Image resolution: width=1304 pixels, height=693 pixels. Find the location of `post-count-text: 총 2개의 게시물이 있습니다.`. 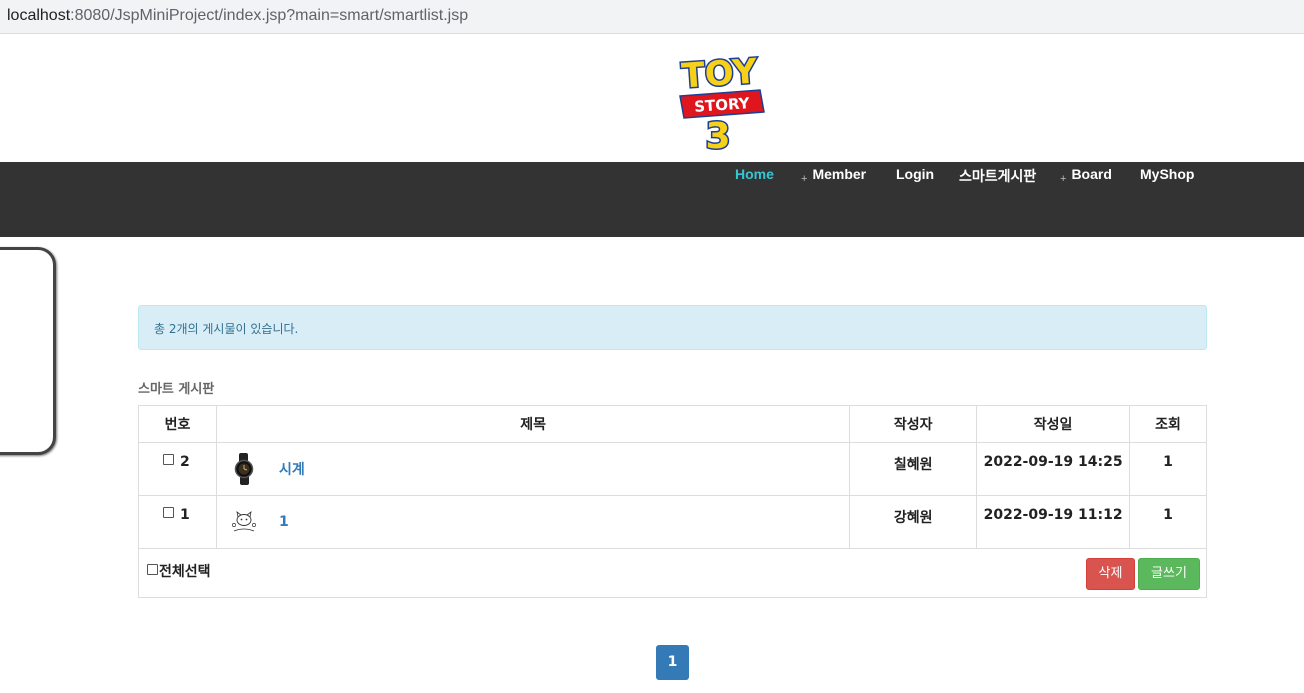

post-count-text: 총 2개의 게시물이 있습니다. is located at coordinates (226, 329).